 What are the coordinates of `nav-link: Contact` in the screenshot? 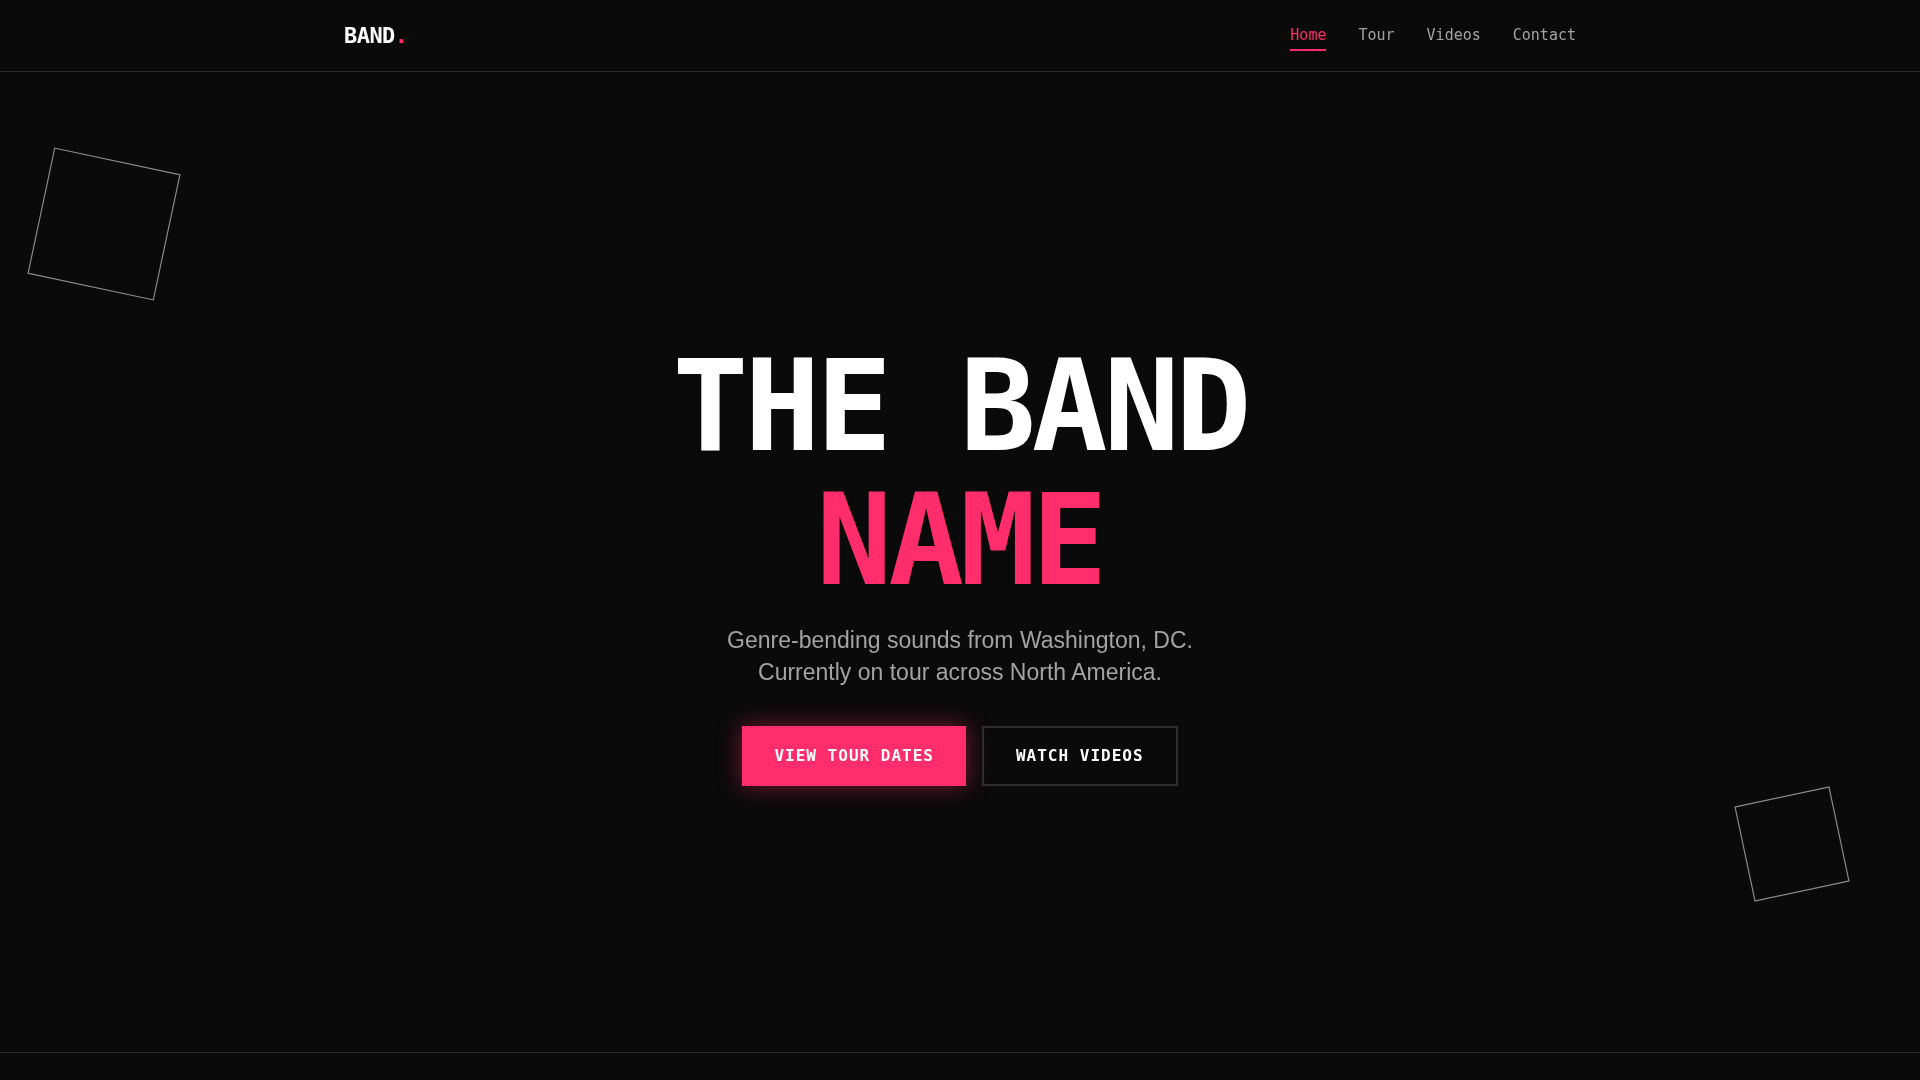 It's located at (1544, 35).